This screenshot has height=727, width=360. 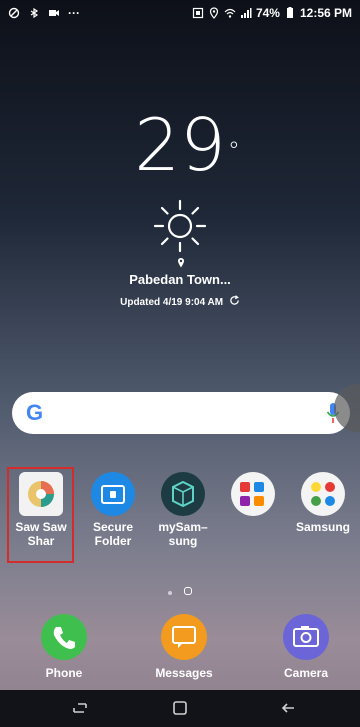 I want to click on app-label-line1: Secure, so click(x=113, y=527).